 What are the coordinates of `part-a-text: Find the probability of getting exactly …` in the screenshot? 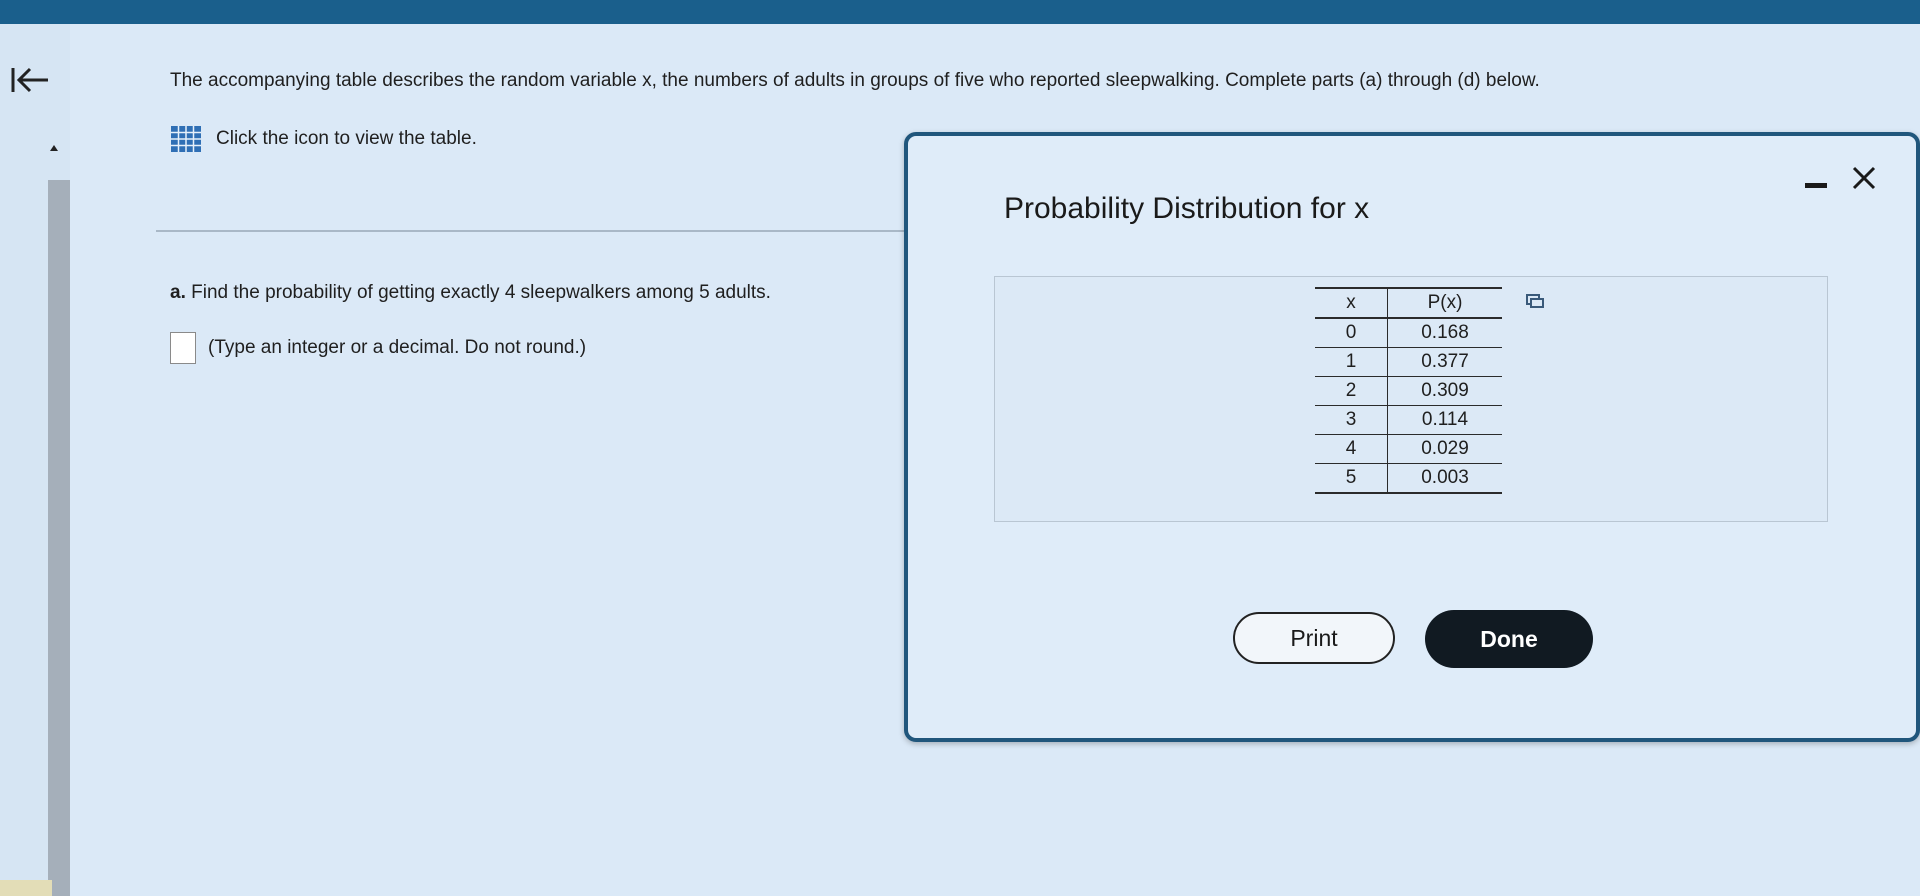 It's located at (481, 292).